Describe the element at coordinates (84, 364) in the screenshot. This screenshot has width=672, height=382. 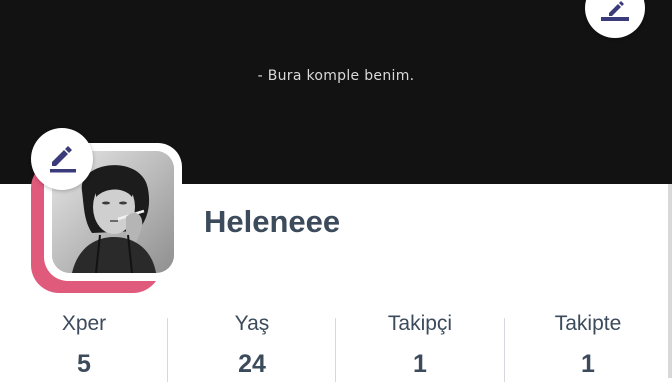
I see `stat-value: 5` at that location.